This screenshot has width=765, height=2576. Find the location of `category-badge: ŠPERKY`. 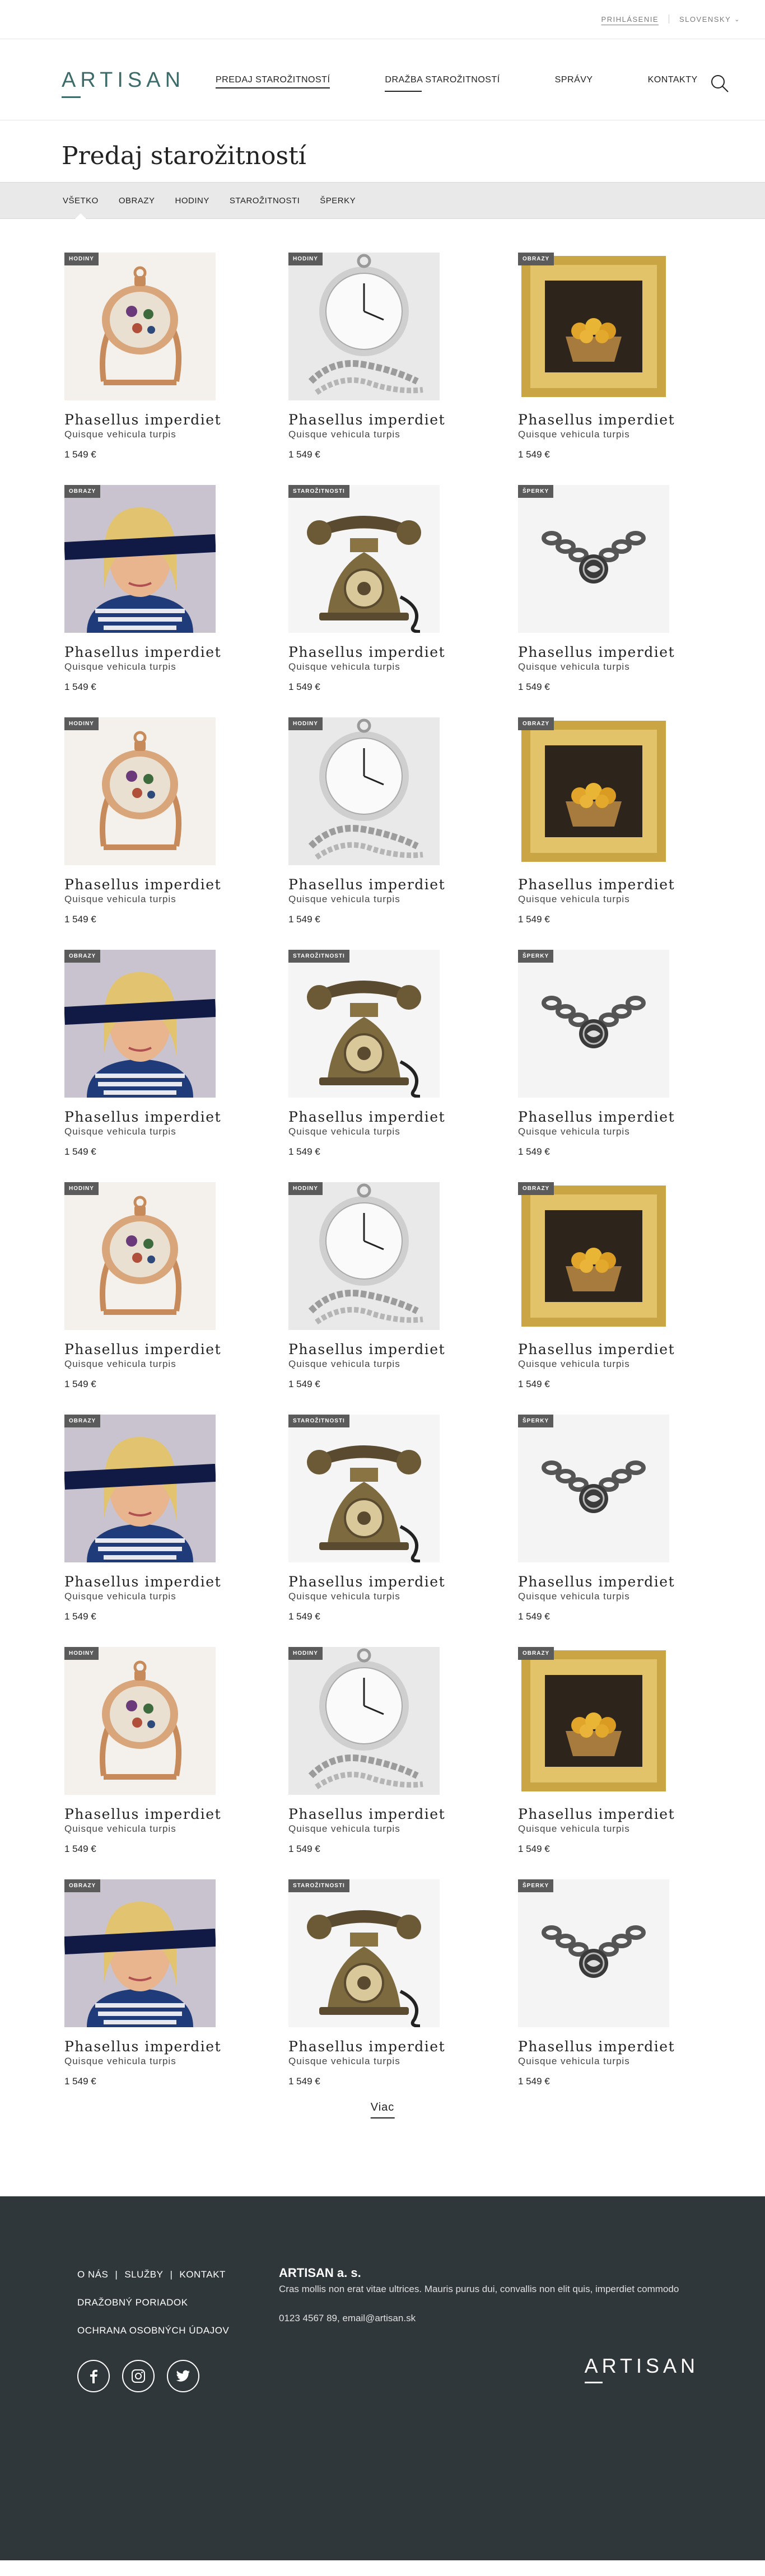

category-badge: ŠPERKY is located at coordinates (536, 957).